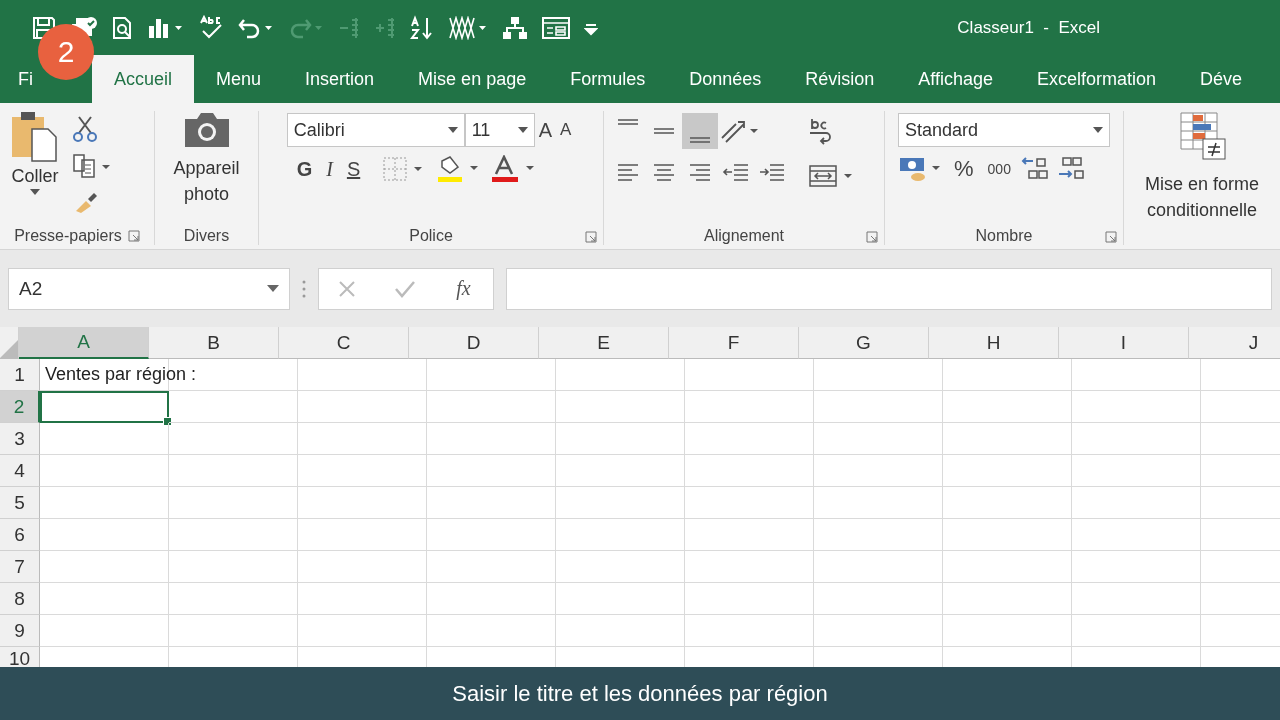 Image resolution: width=1280 pixels, height=720 pixels. Describe the element at coordinates (1202, 178) in the screenshot. I see `conditional-formatting-button: Mise en forme conditionnelle` at that location.